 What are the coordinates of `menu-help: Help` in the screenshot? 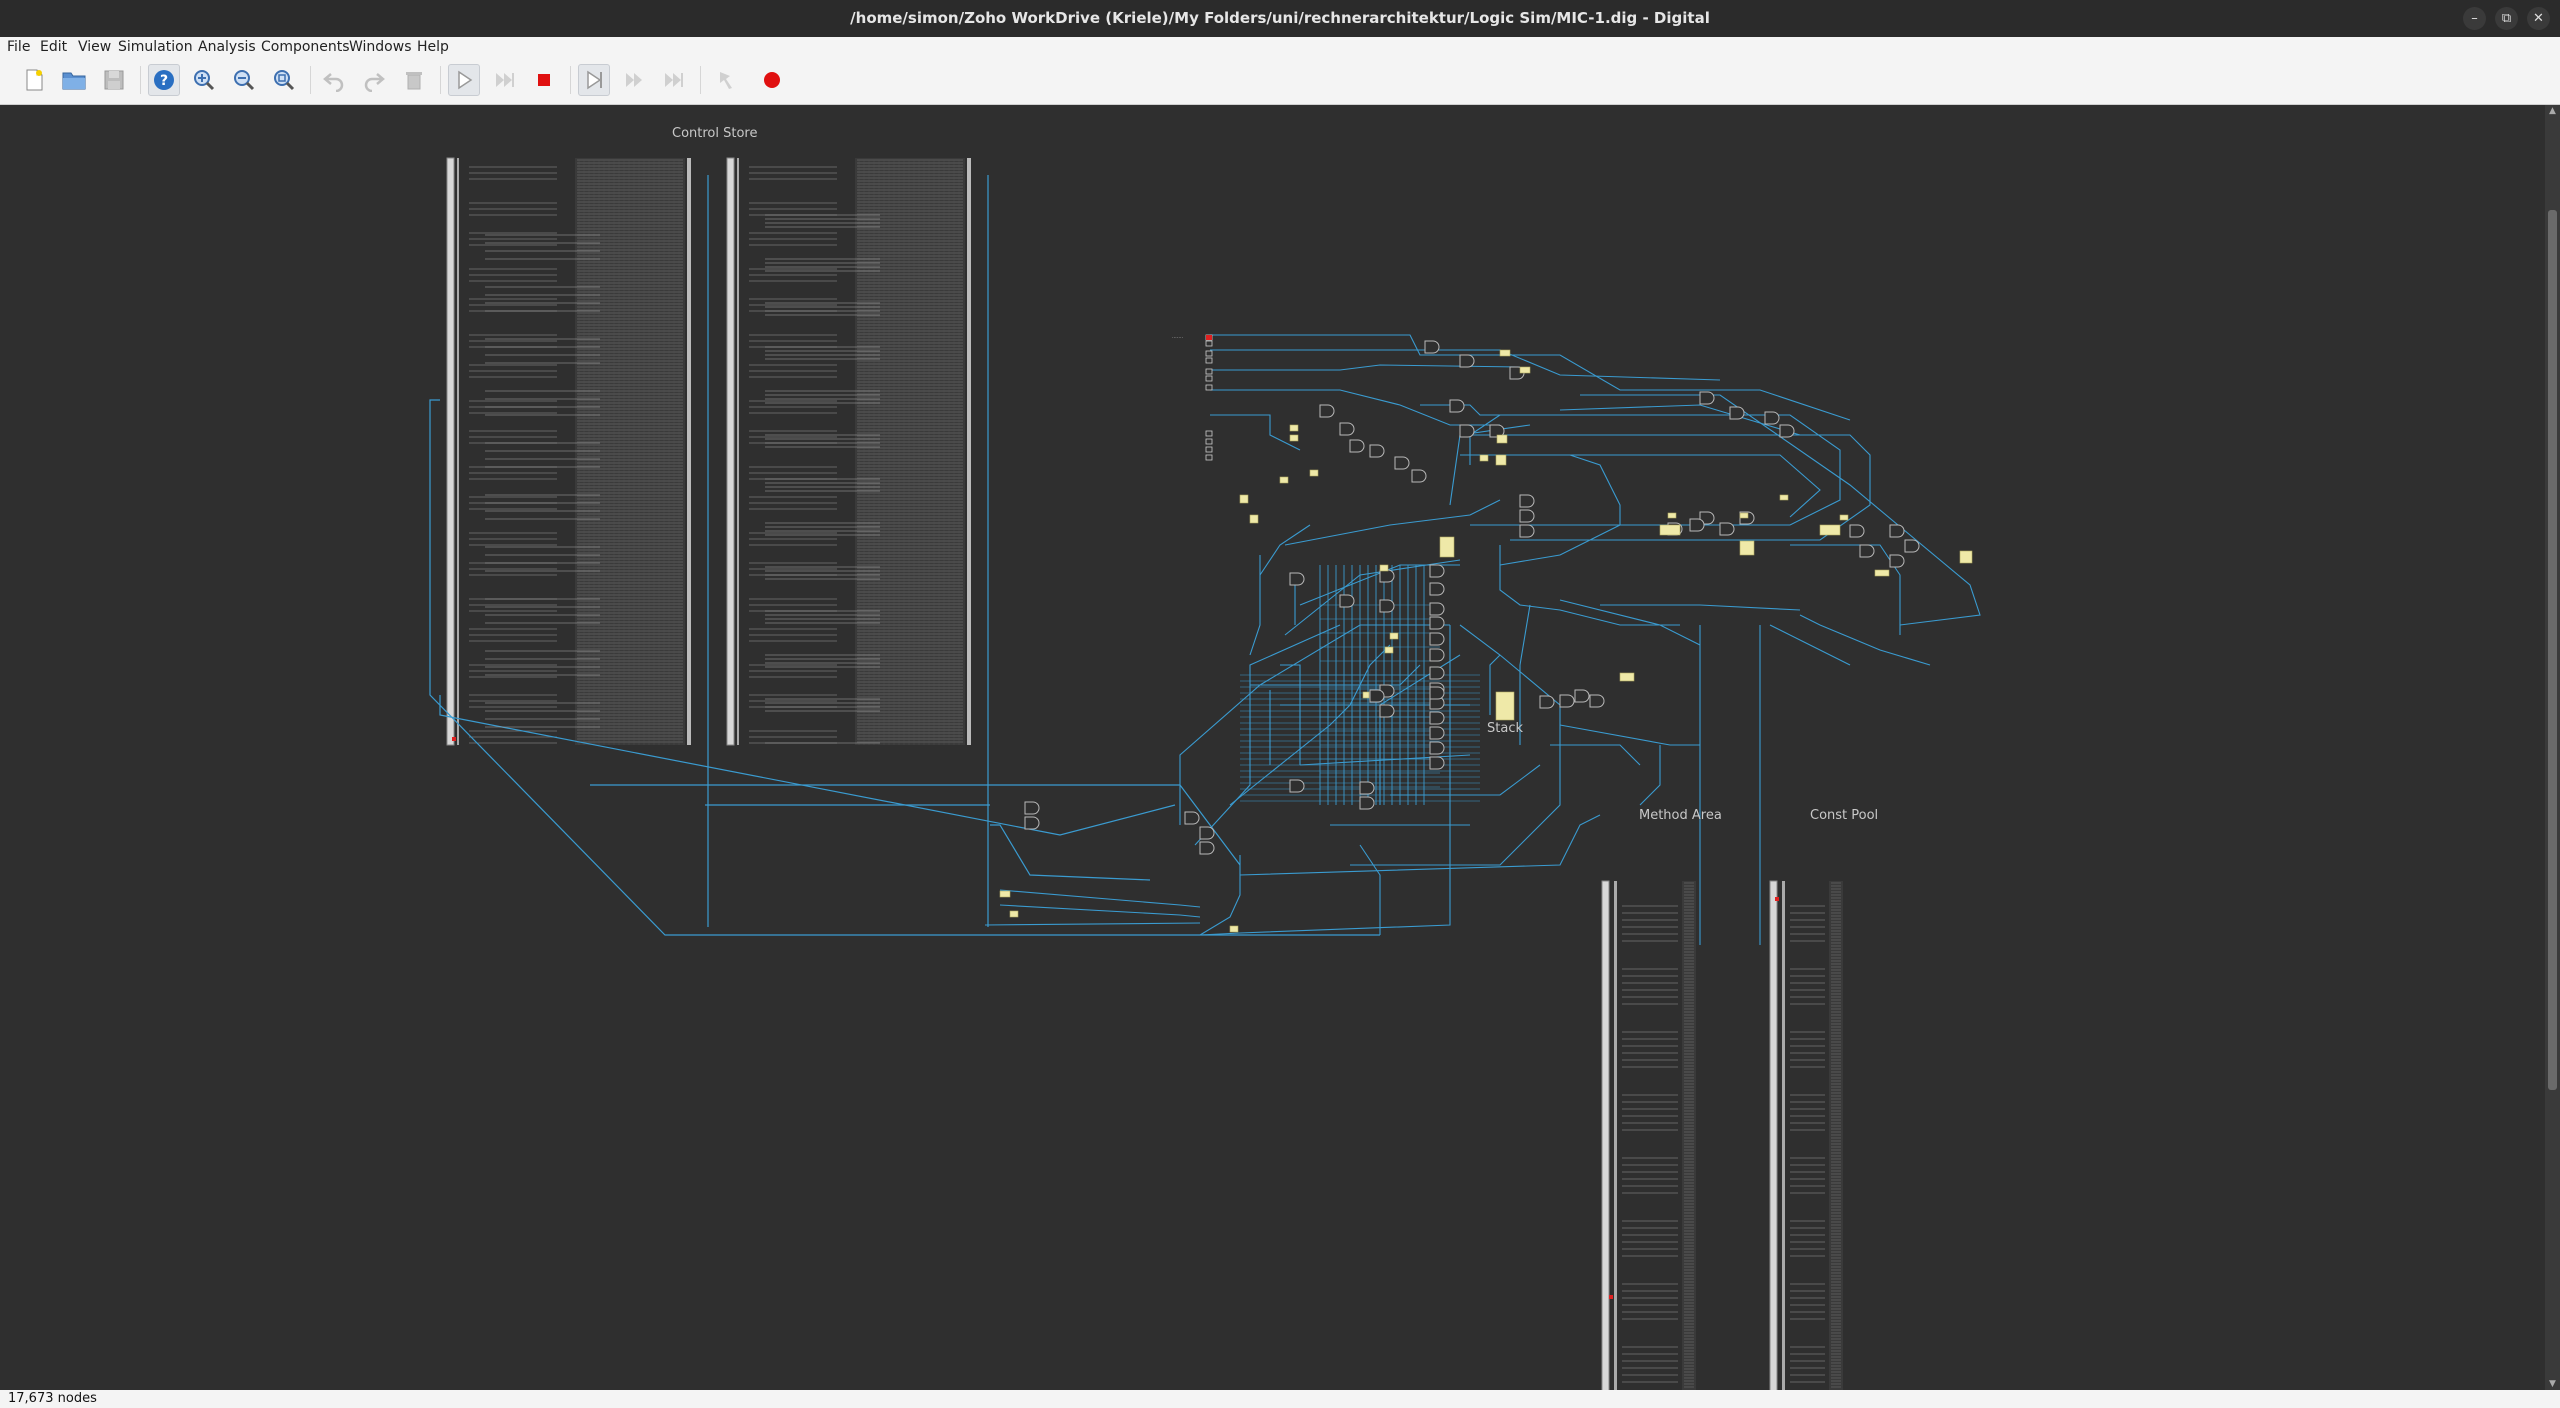 It's located at (433, 47).